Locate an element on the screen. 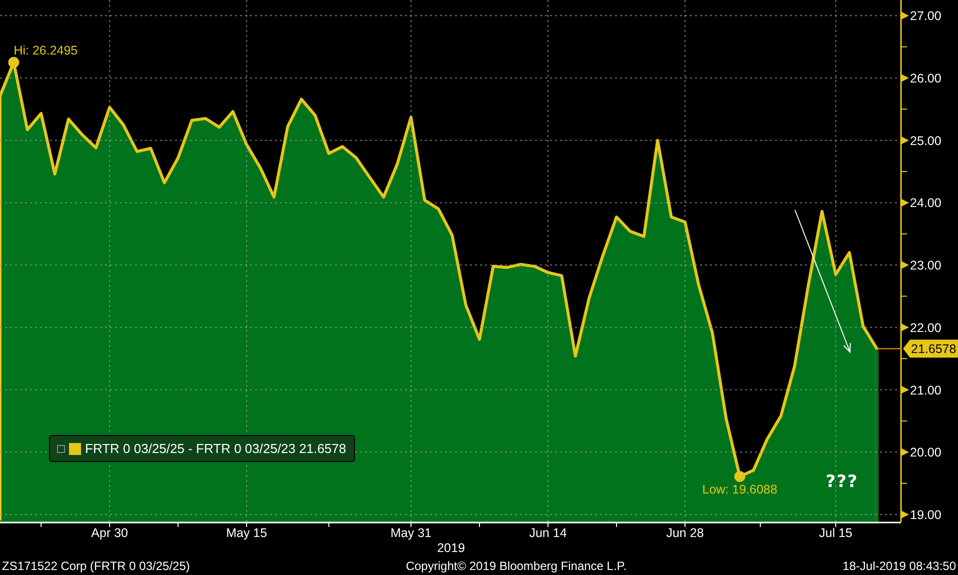 The width and height of the screenshot is (958, 575). x-tick-label: Jun 14 is located at coordinates (548, 533).